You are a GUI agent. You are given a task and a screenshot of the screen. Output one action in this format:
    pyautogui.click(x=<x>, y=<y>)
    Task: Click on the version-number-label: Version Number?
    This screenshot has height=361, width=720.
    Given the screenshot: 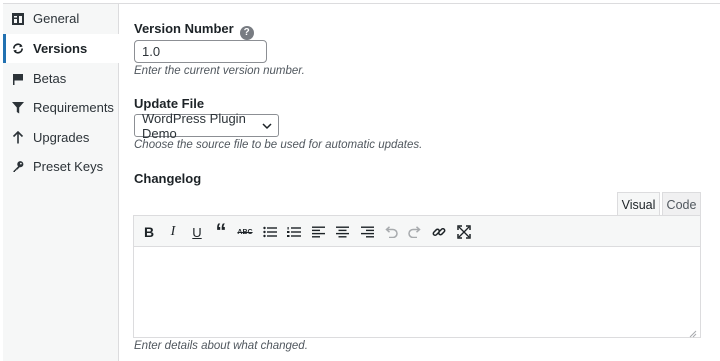 What is the action you would take?
    pyautogui.click(x=194, y=30)
    